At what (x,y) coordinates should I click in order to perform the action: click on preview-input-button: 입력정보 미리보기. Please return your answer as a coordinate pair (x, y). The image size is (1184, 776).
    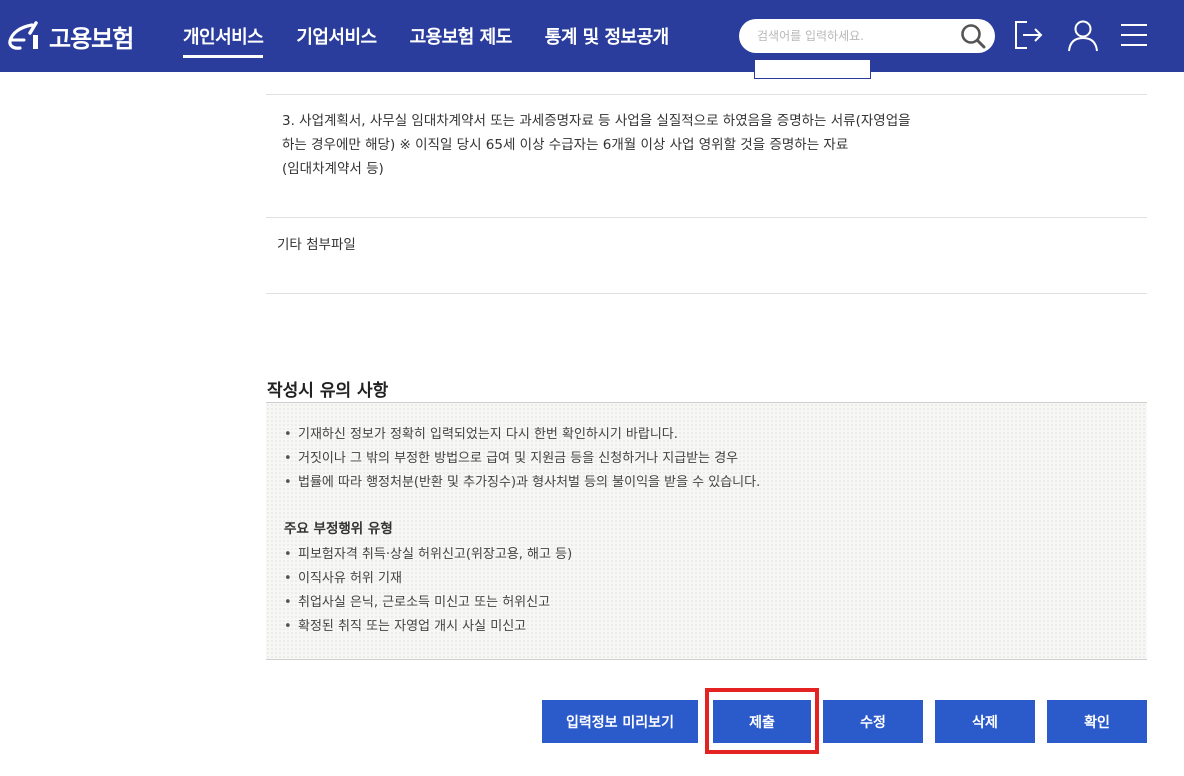
    Looking at the image, I should click on (620, 721).